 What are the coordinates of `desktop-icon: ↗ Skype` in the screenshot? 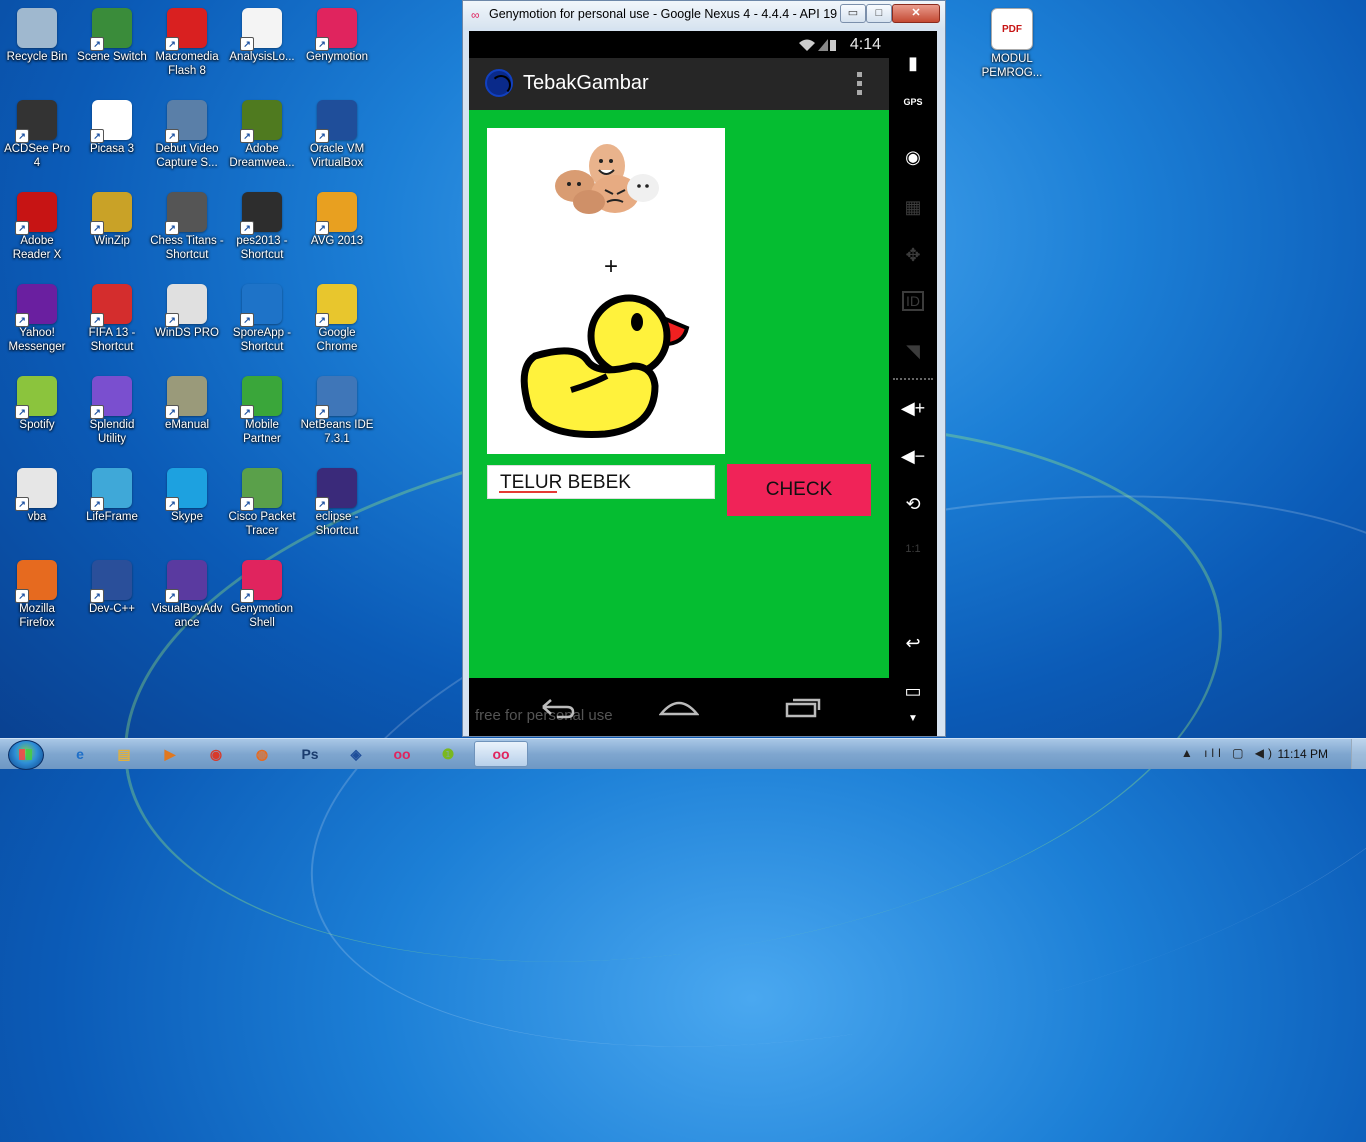 It's located at (187, 496).